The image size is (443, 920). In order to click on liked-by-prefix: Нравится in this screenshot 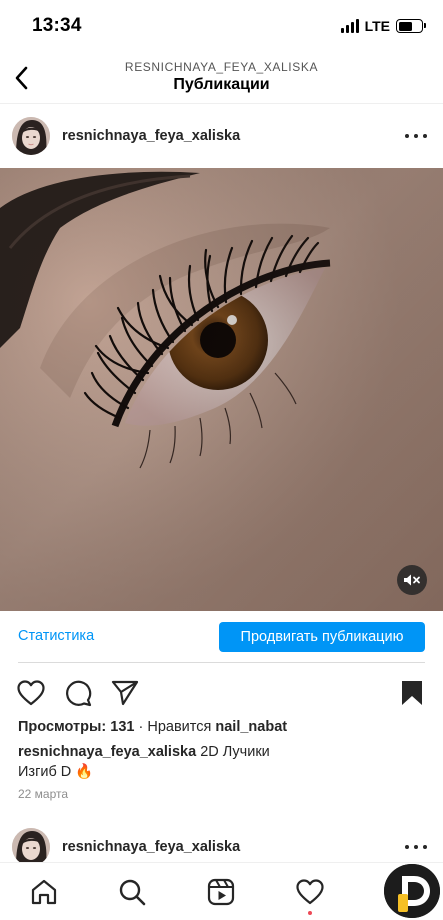, I will do `click(179, 727)`.